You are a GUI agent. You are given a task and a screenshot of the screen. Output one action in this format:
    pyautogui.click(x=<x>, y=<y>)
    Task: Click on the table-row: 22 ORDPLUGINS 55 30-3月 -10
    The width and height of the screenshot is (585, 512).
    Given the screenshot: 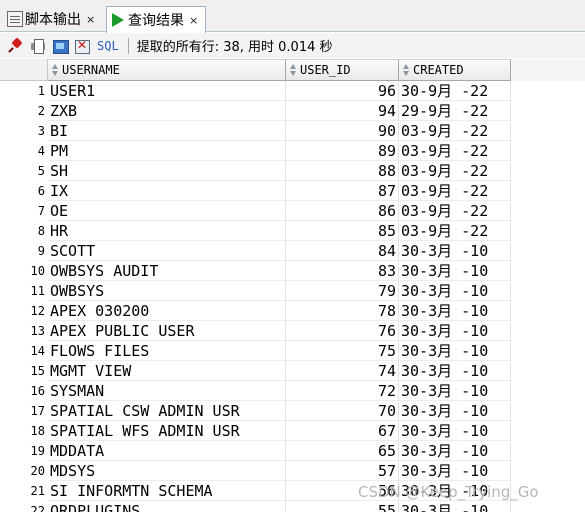 What is the action you would take?
    pyautogui.click(x=292, y=506)
    